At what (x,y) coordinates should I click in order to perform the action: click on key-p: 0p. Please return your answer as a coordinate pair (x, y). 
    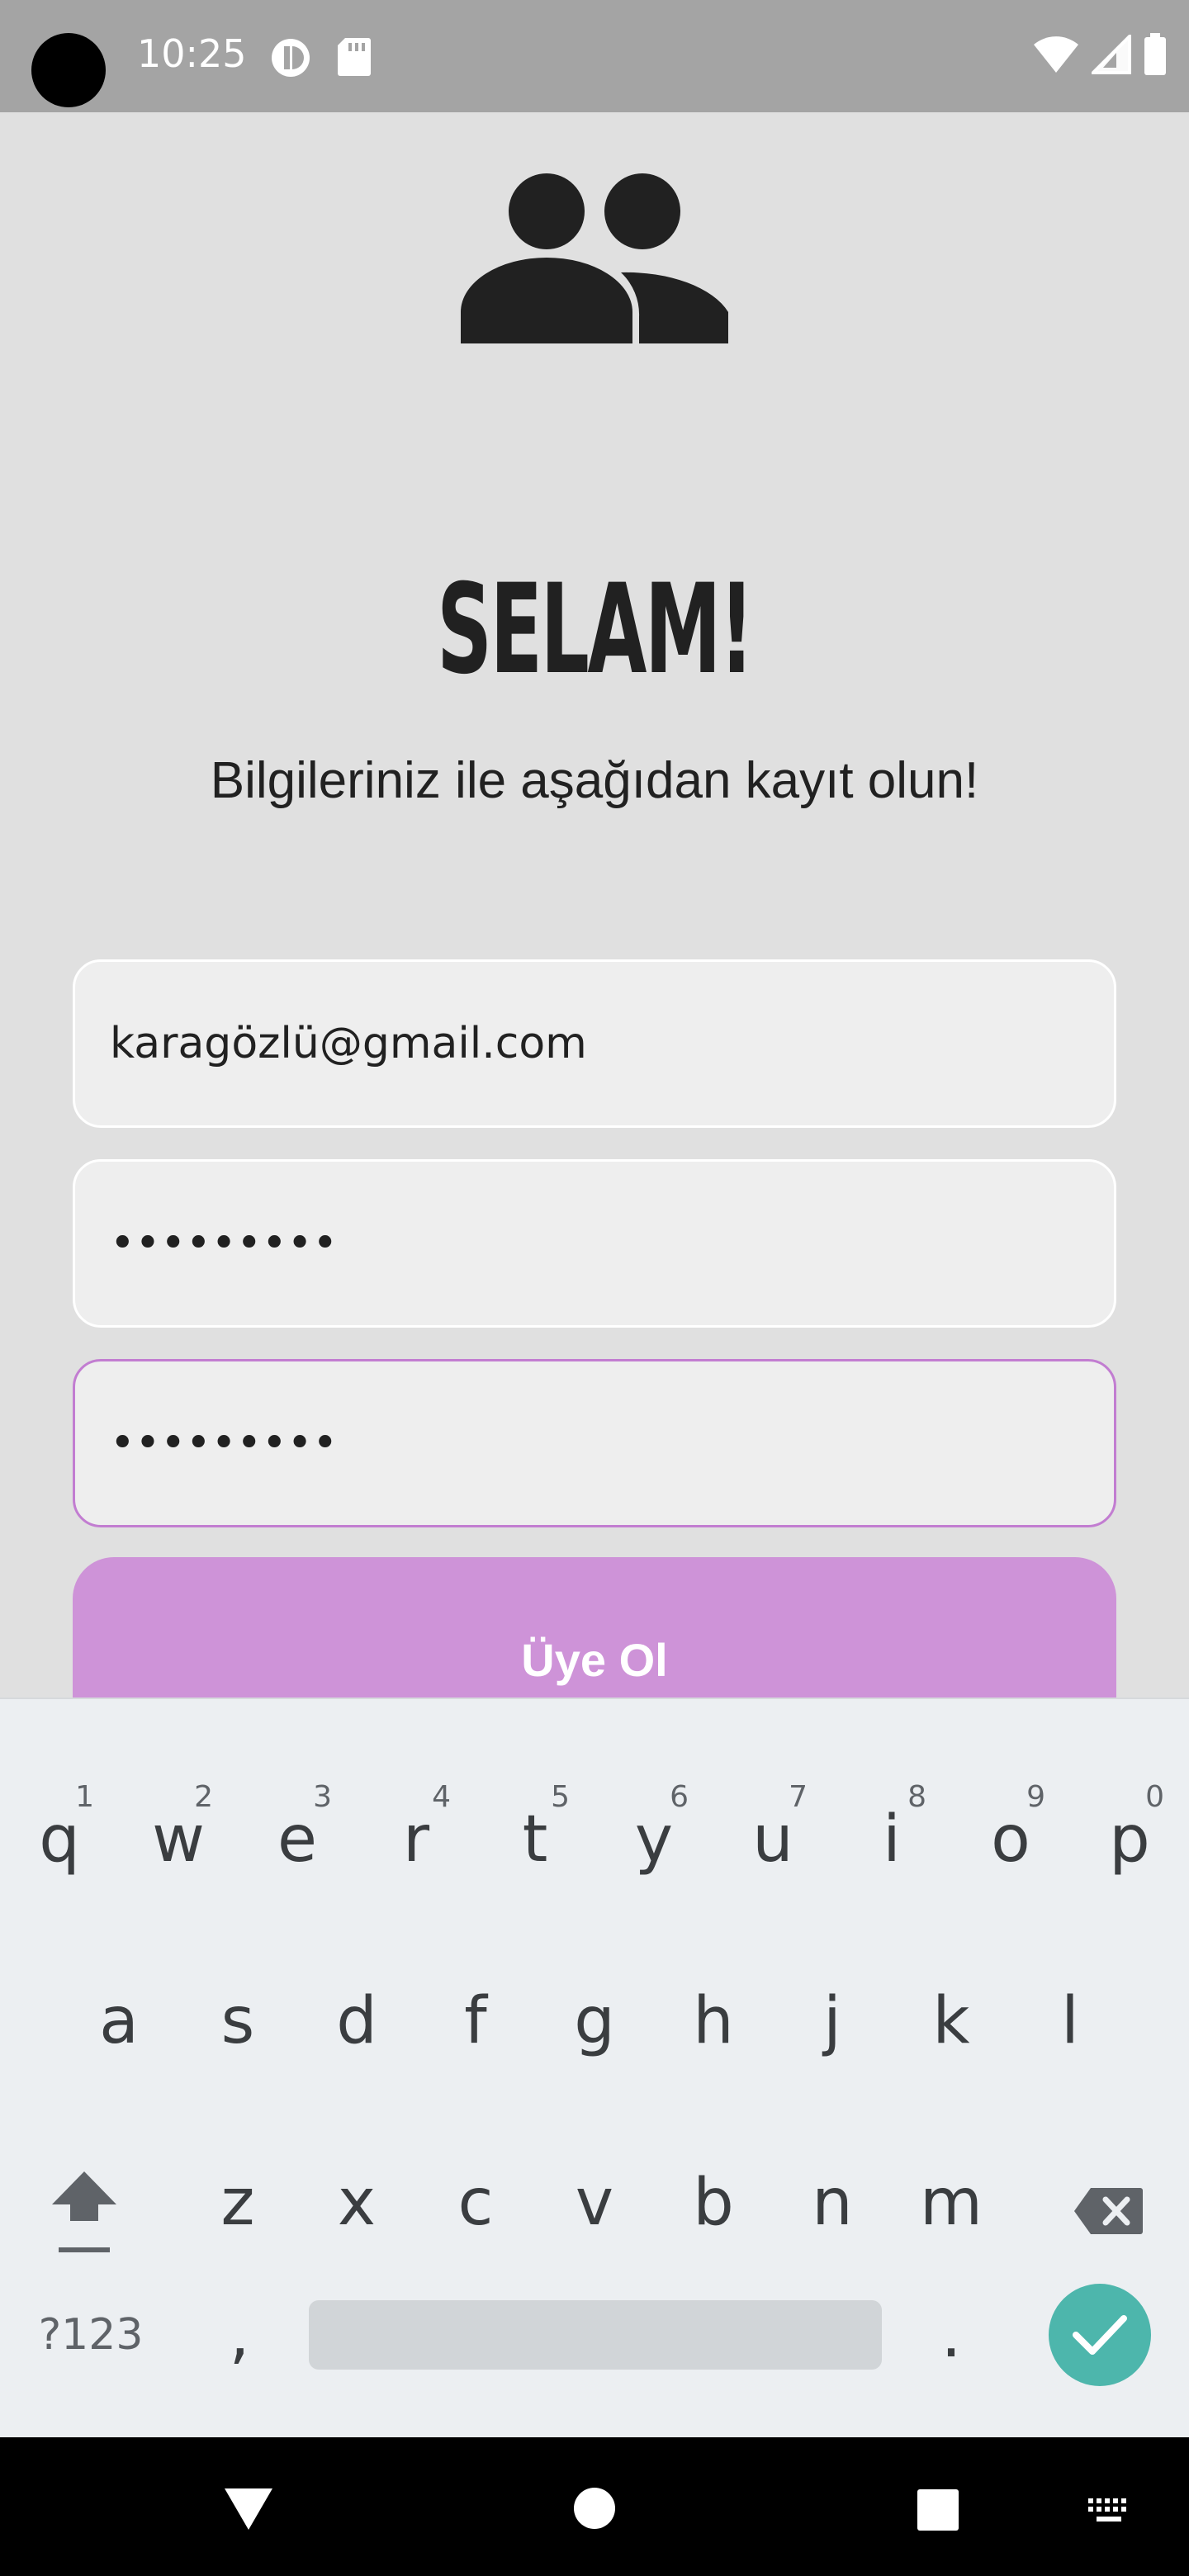
    Looking at the image, I should click on (1129, 1839).